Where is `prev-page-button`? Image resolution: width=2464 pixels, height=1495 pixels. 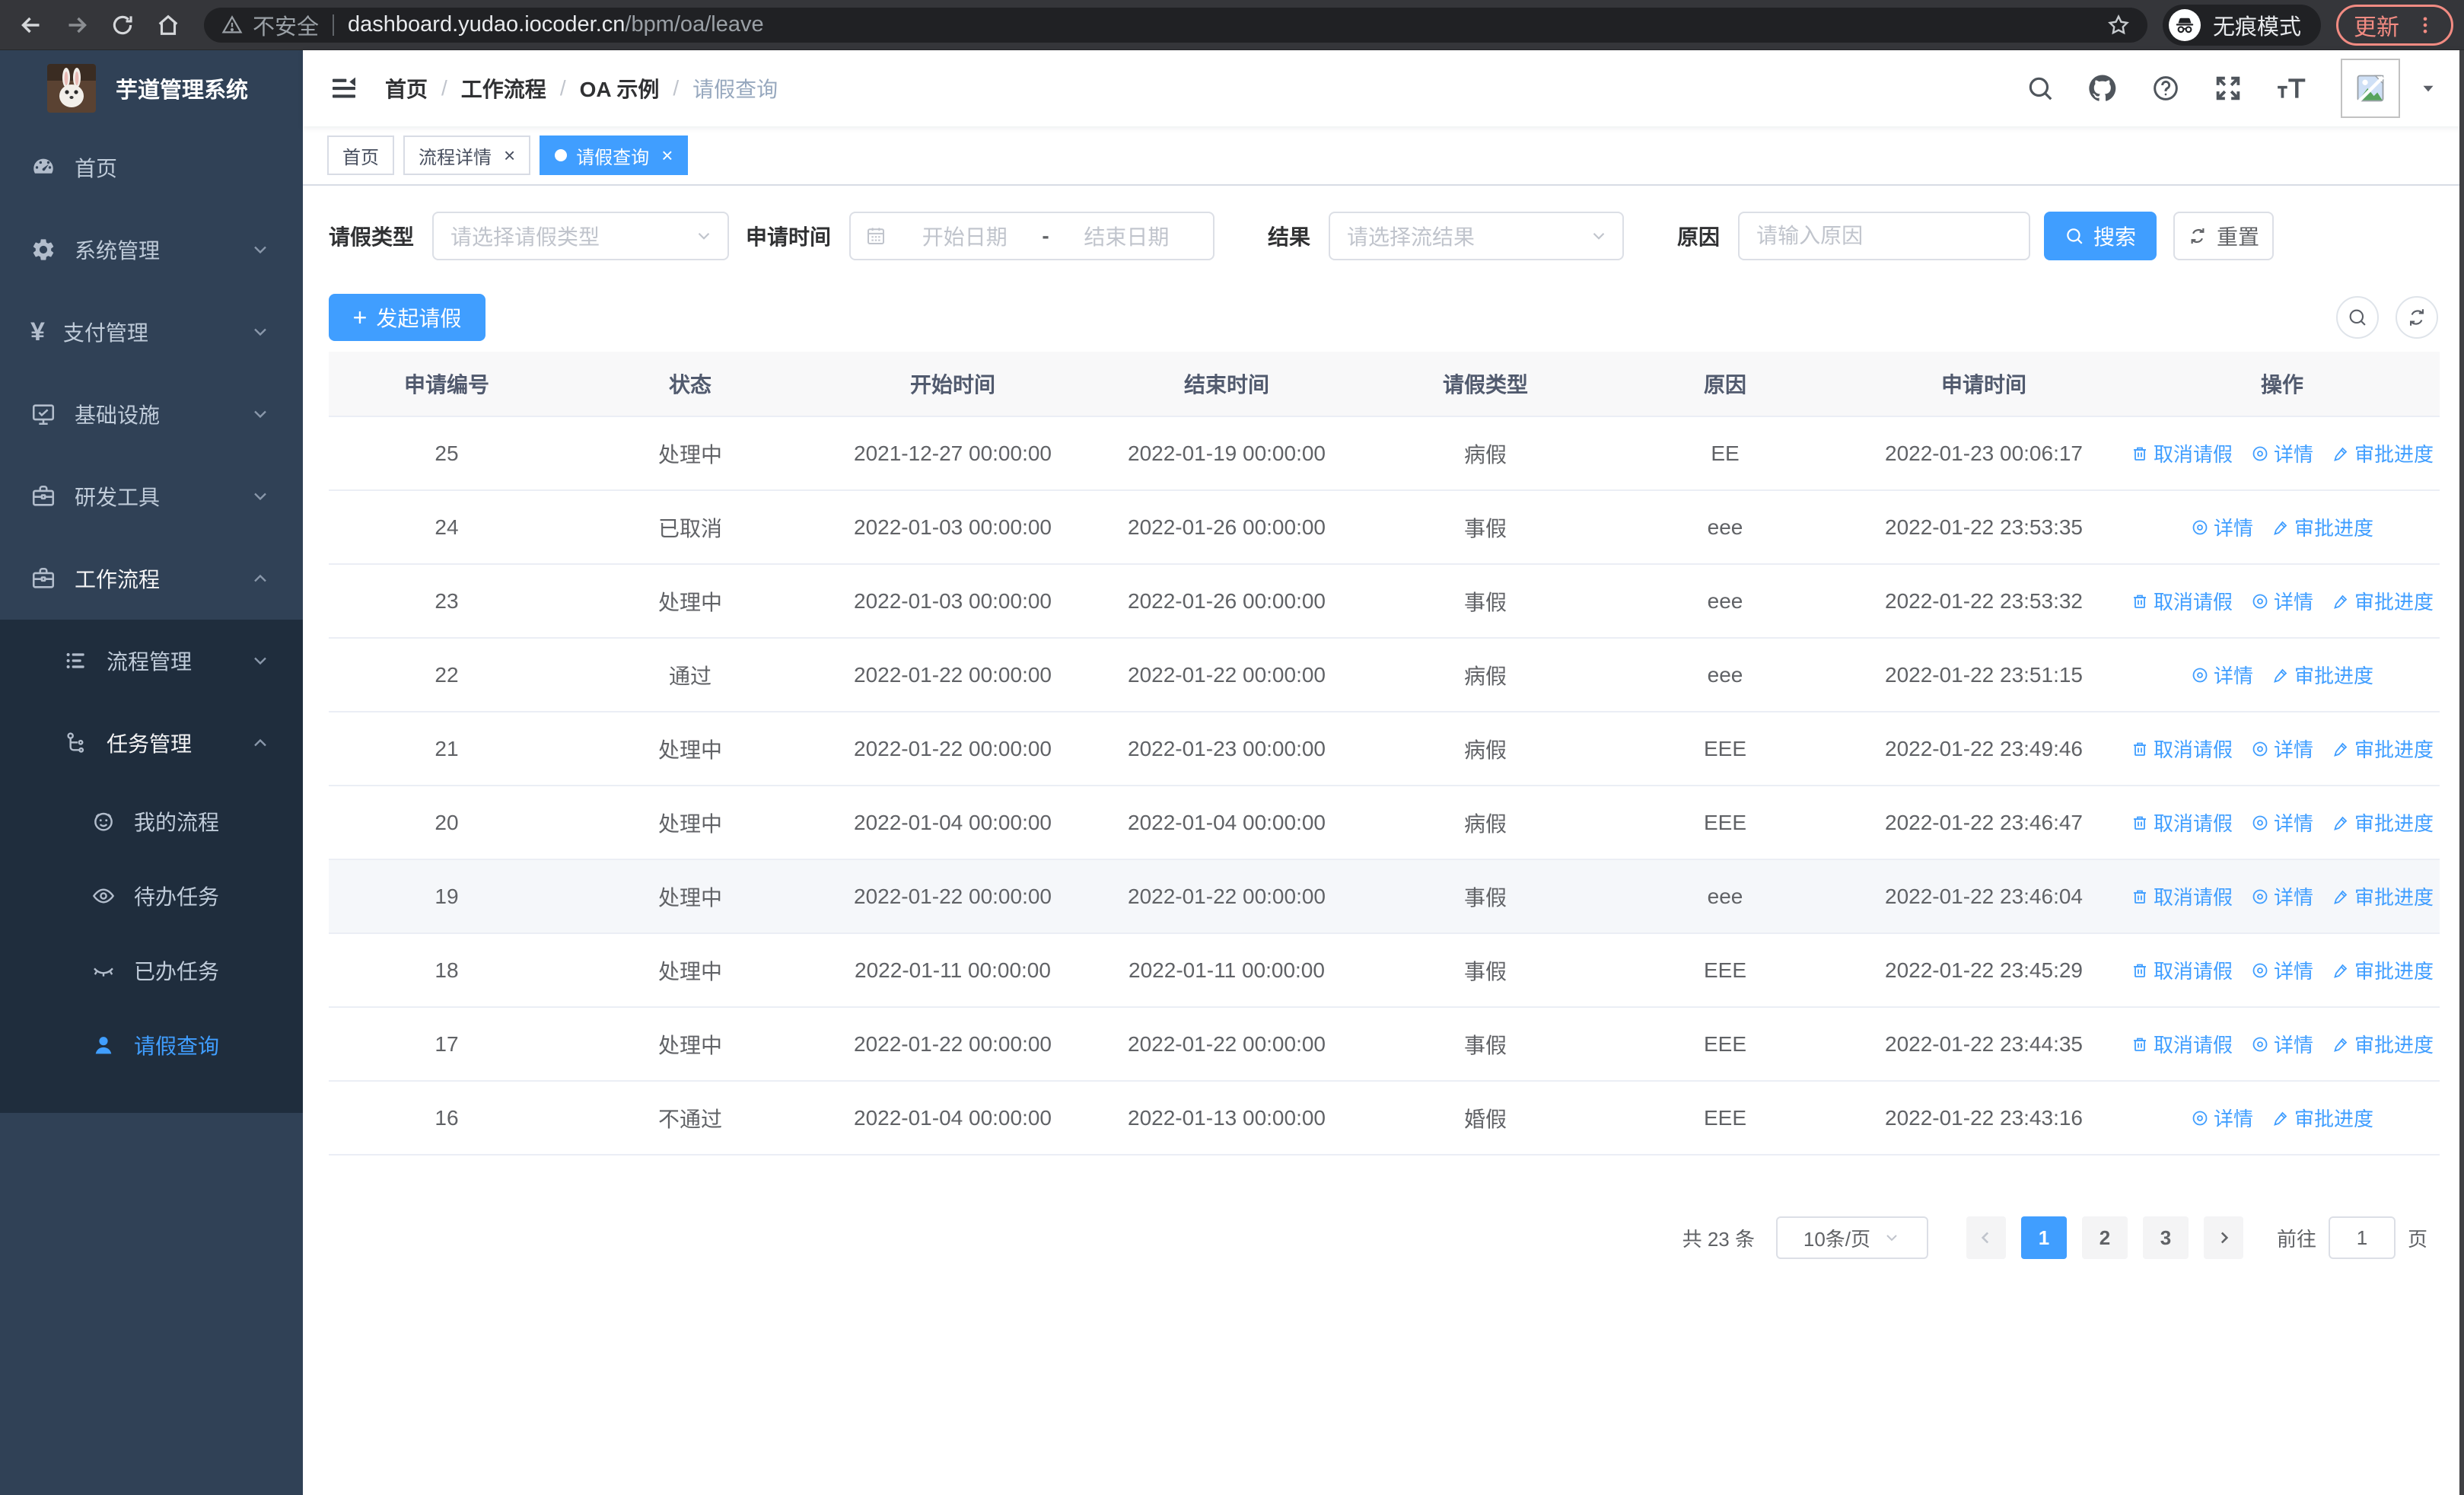
prev-page-button is located at coordinates (1986, 1238).